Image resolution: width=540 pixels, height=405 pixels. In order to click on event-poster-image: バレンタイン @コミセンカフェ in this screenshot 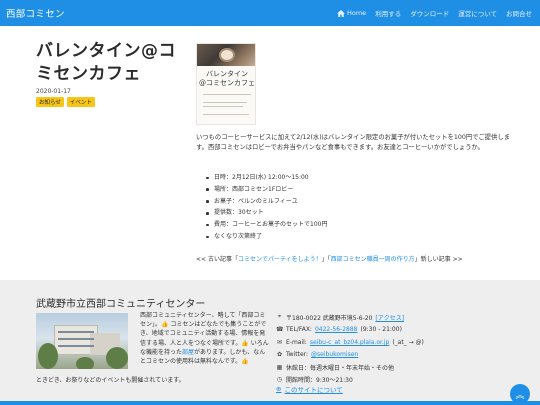, I will do `click(226, 84)`.